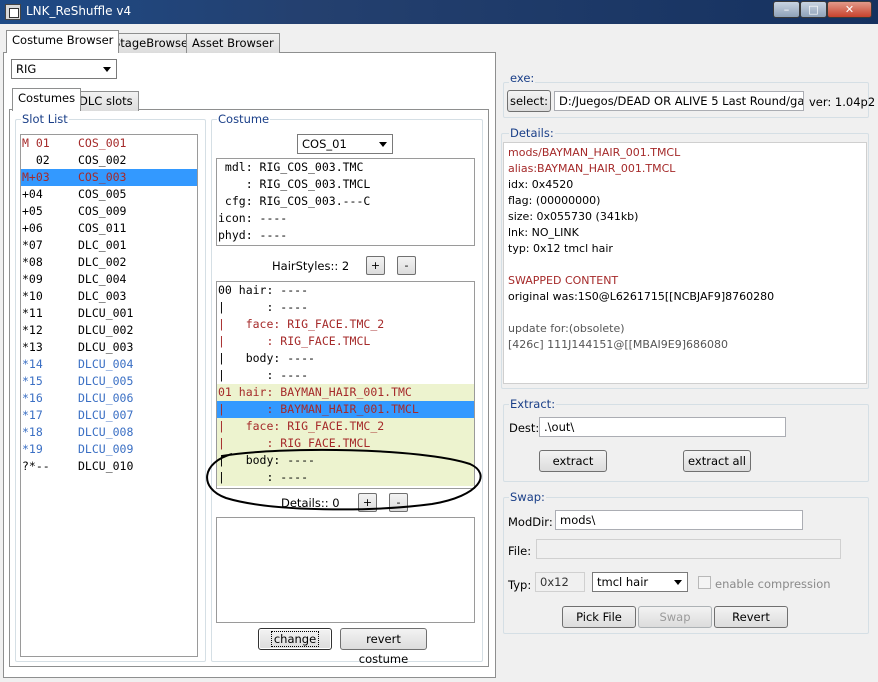  I want to click on hairstyle-line: | : RIG_FACE.TMCL, so click(345, 341).